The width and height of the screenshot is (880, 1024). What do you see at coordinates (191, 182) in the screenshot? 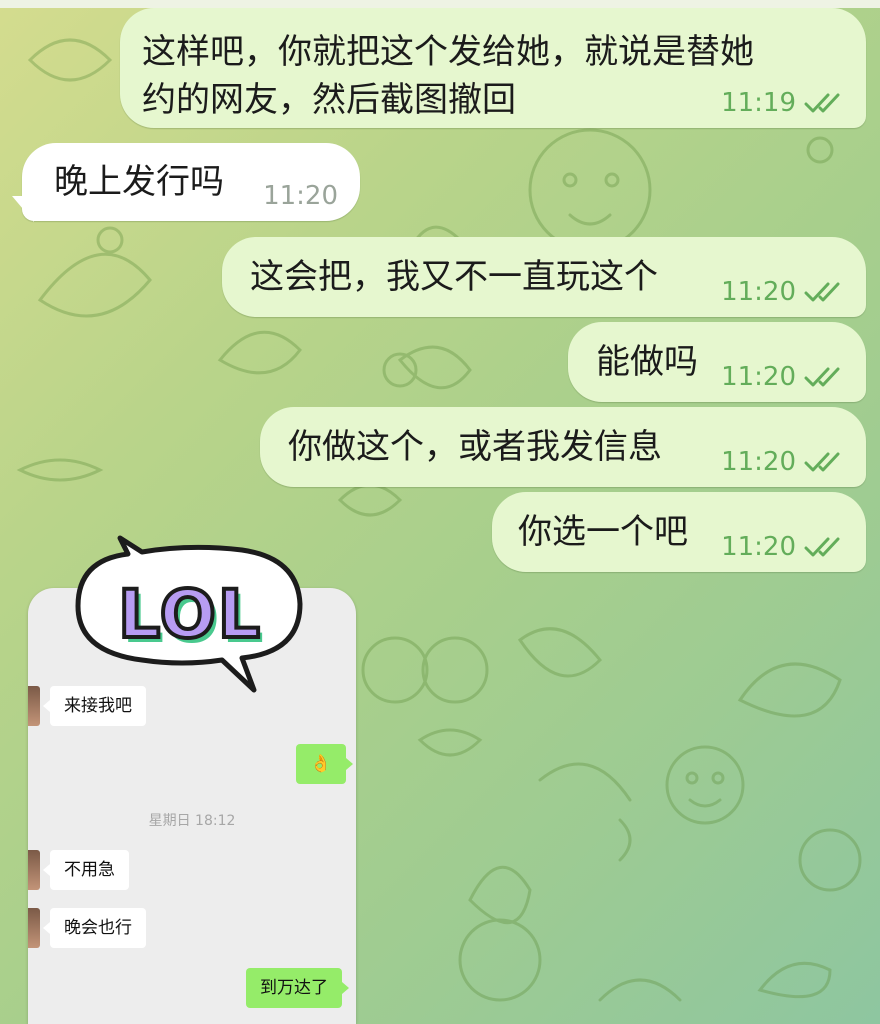
I see `message-bubble-incoming: 晚上发行吗 11:20` at bounding box center [191, 182].